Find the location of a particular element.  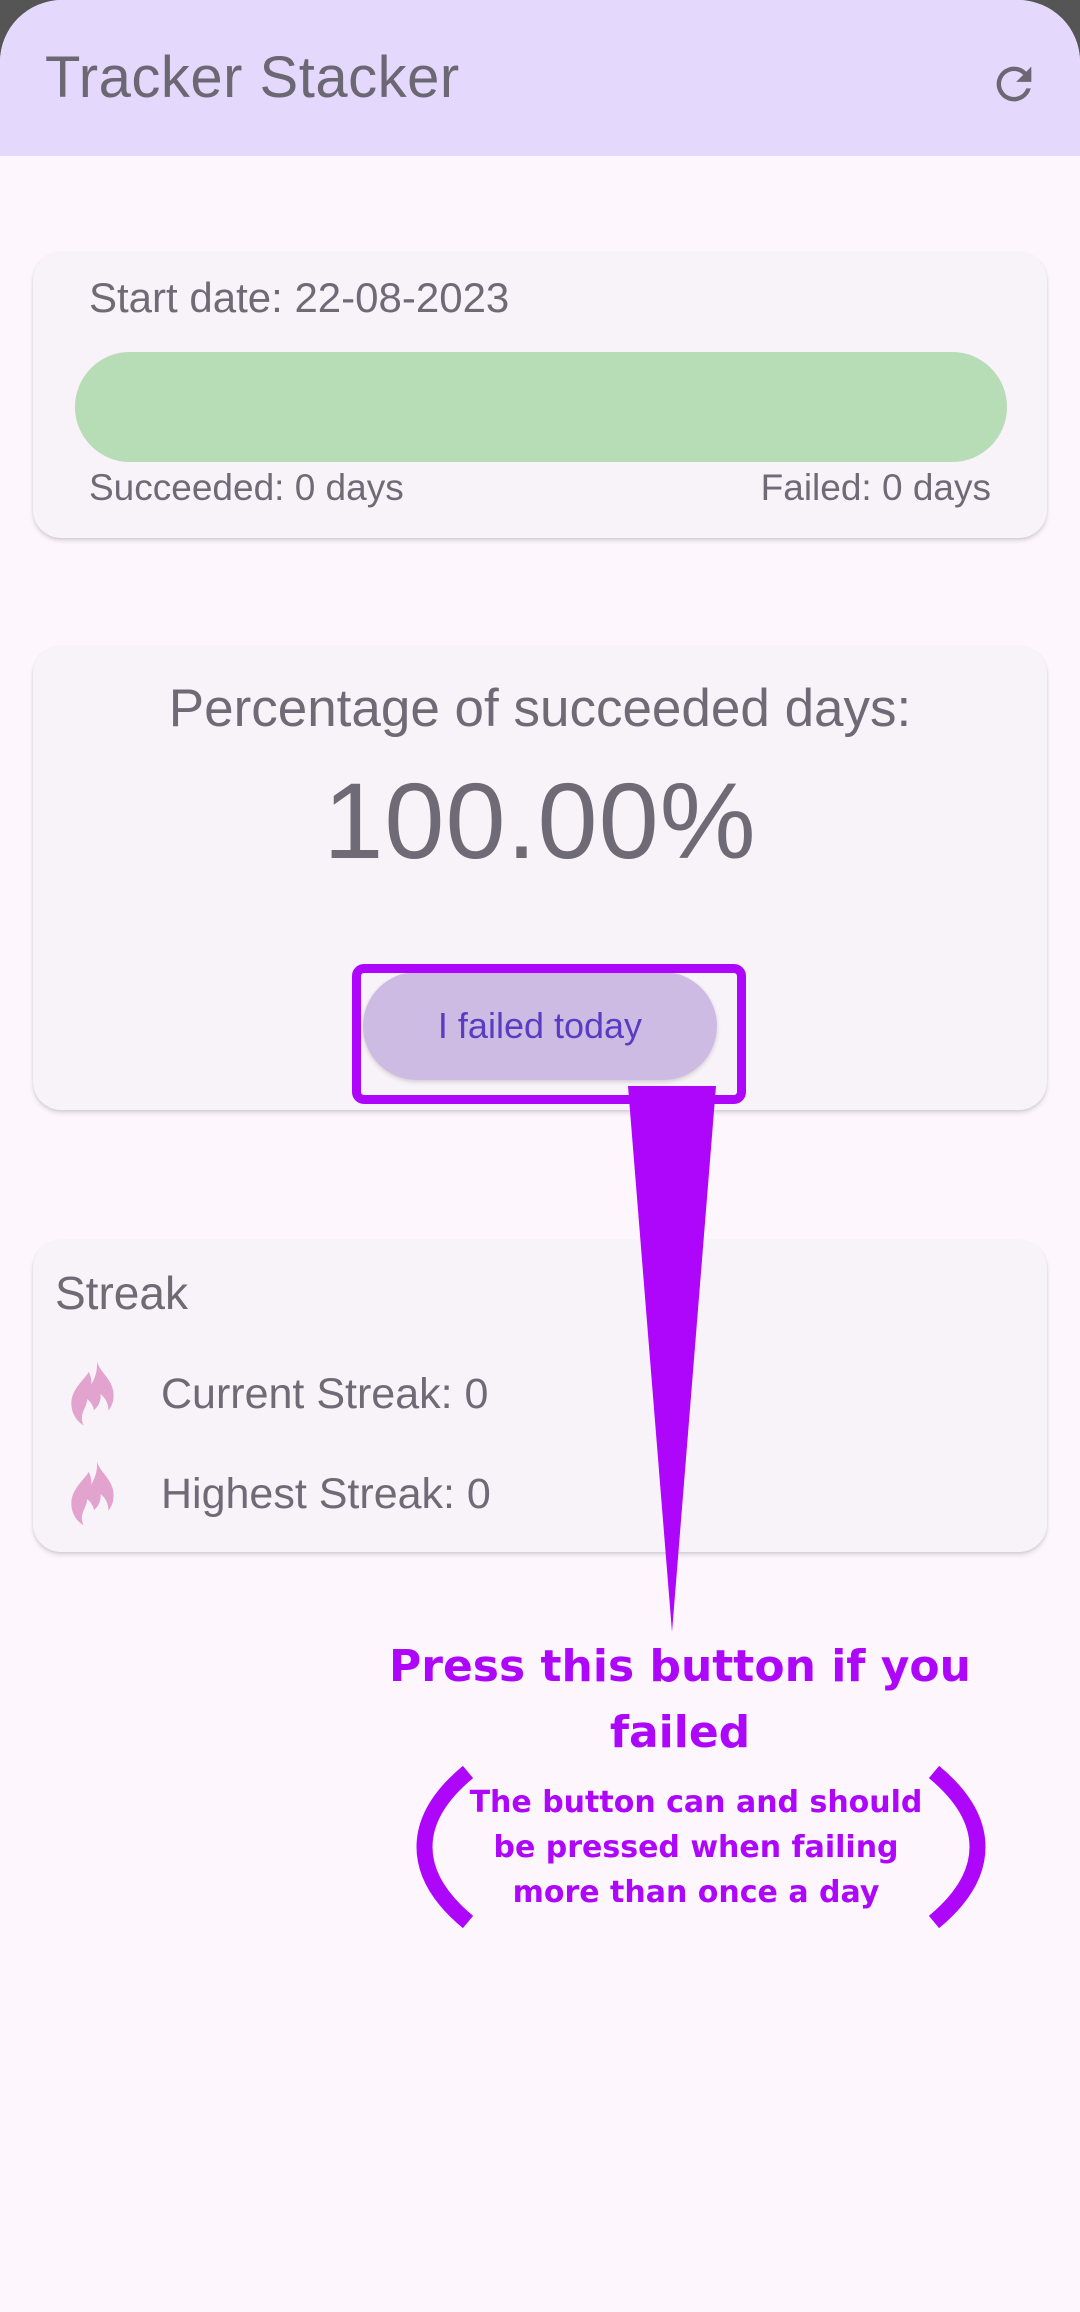

percentage-heading: Percentage of succeeded days: is located at coordinates (540, 708).